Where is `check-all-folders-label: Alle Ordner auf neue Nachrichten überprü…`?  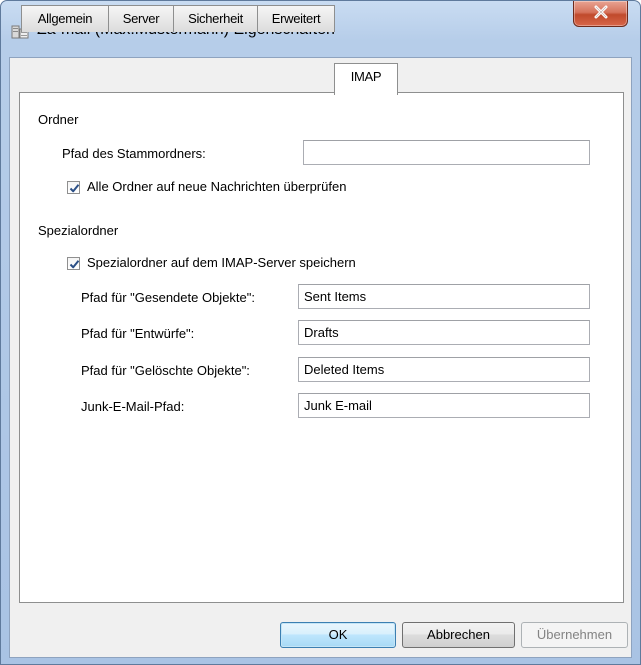 check-all-folders-label: Alle Ordner auf neue Nachrichten überprü… is located at coordinates (216, 186).